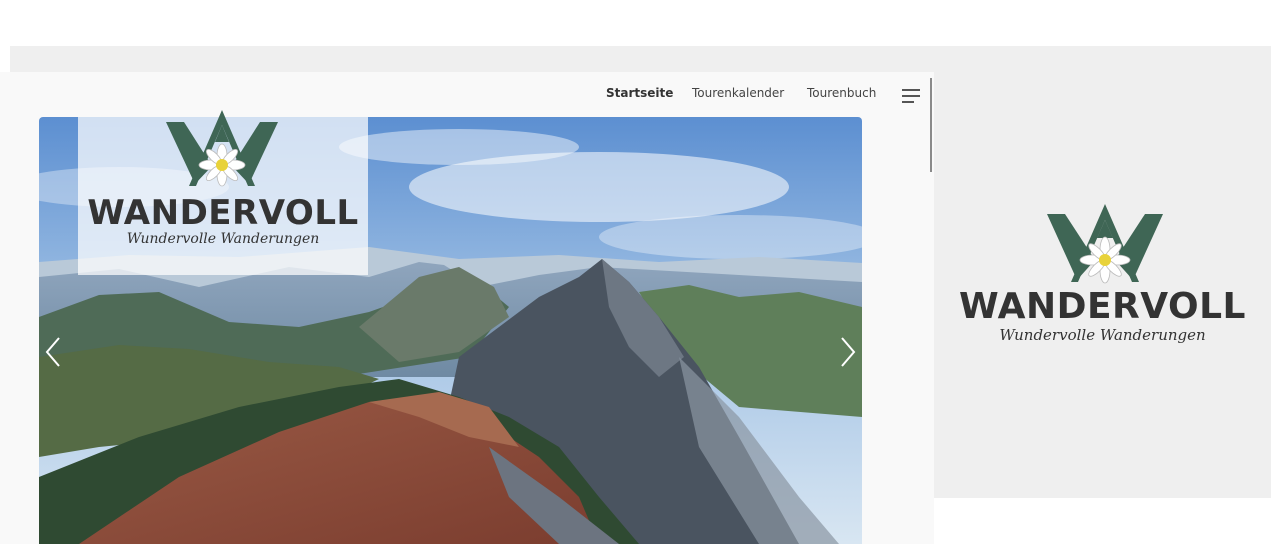 This screenshot has width=1280, height=544. I want to click on slider-prev-button, so click(54, 352).